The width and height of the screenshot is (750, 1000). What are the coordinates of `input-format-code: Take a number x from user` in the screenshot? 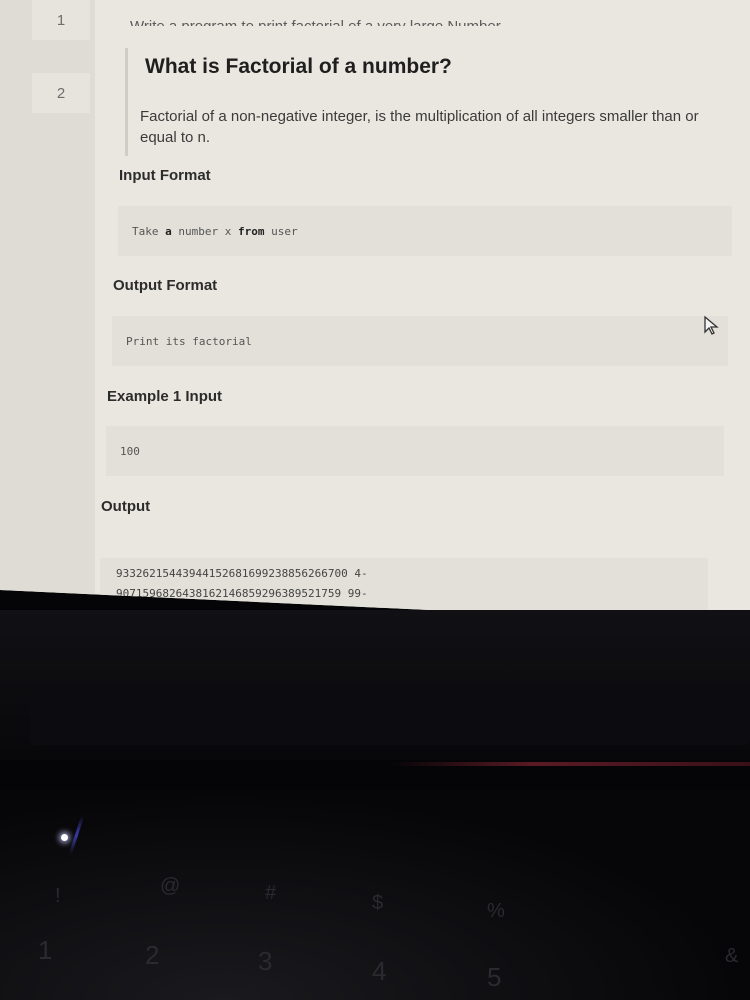 It's located at (425, 231).